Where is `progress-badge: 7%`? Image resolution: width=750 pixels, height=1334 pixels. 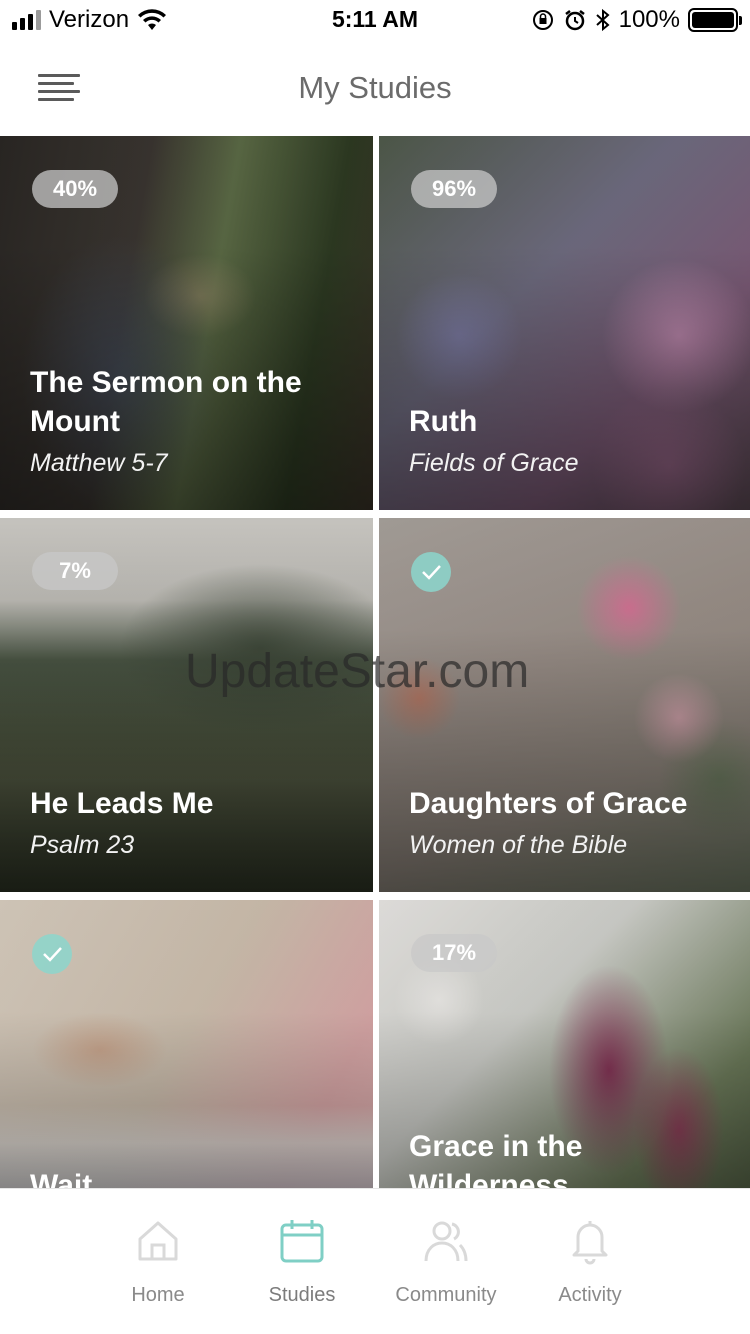
progress-badge: 7% is located at coordinates (75, 571).